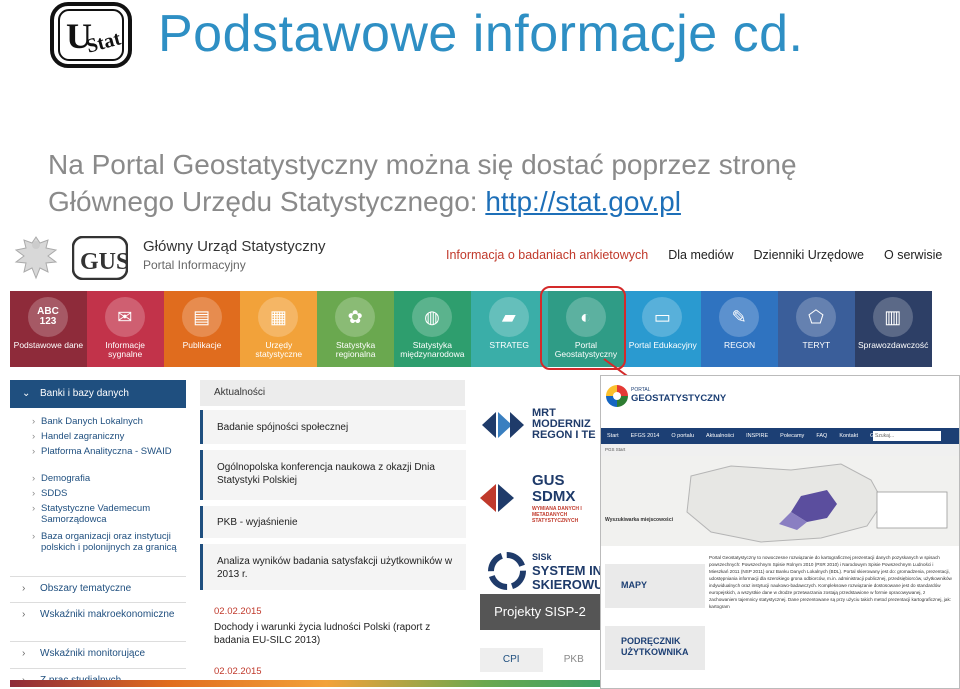  What do you see at coordinates (893, 345) in the screenshot?
I see `tile-label: Sprawozdawczość` at bounding box center [893, 345].